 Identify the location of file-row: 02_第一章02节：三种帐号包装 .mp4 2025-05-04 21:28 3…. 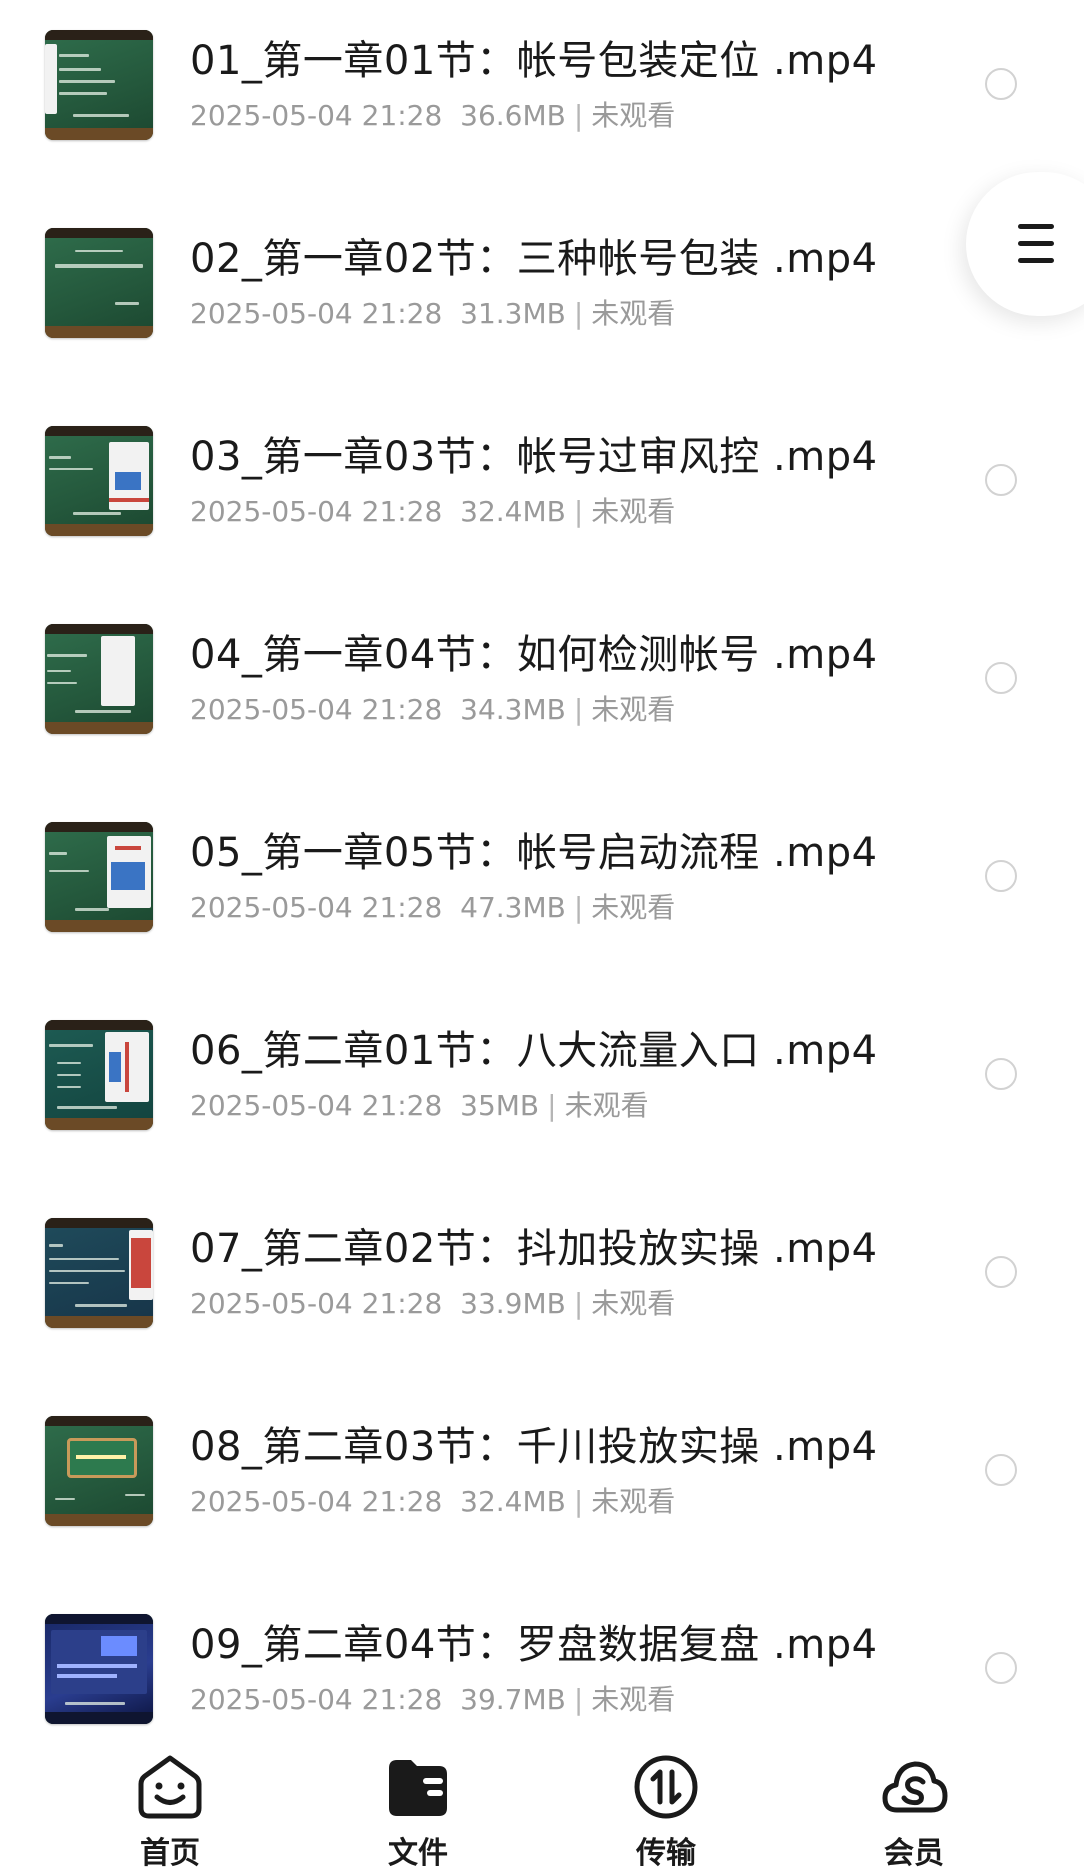
(542, 297).